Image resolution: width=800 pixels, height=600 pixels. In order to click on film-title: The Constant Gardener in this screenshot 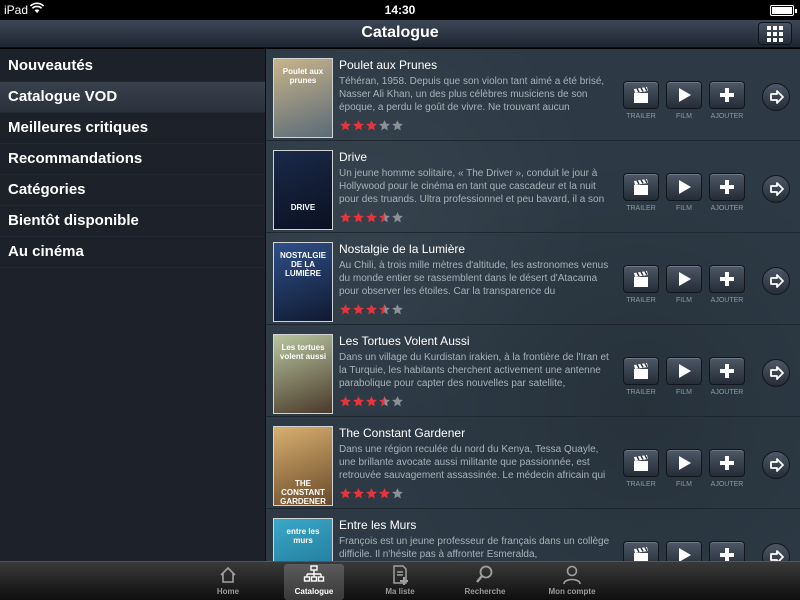, I will do `click(402, 433)`.